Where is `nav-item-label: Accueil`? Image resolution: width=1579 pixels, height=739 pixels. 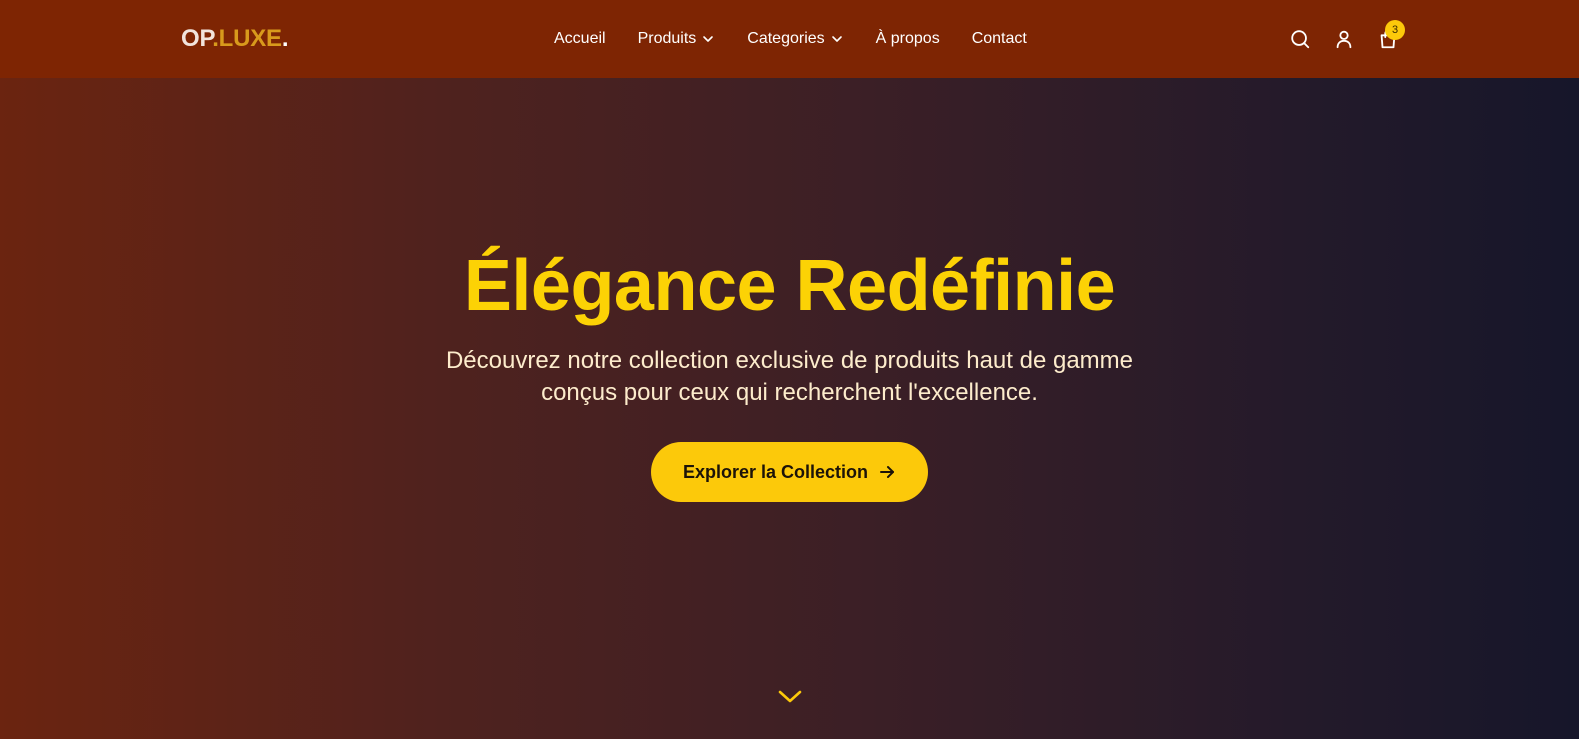
nav-item-label: Accueil is located at coordinates (580, 38).